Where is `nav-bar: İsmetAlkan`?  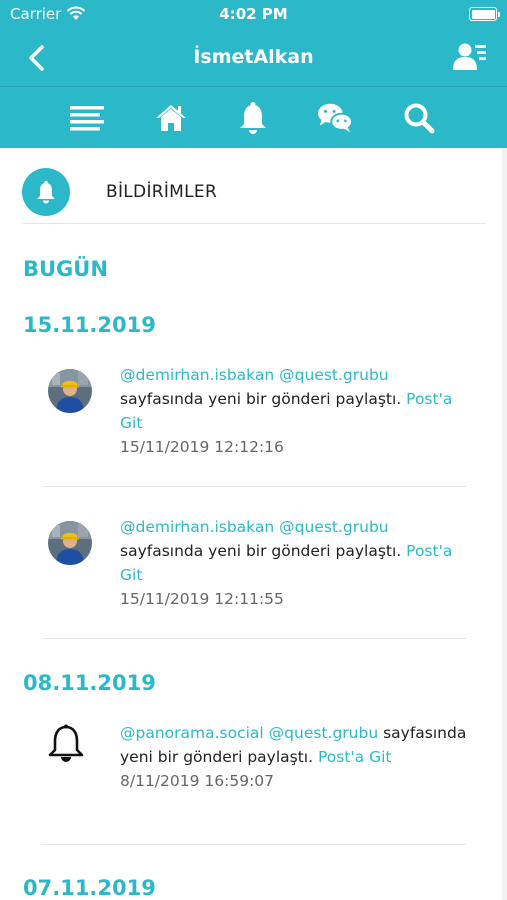 nav-bar: İsmetAlkan is located at coordinates (253, 58).